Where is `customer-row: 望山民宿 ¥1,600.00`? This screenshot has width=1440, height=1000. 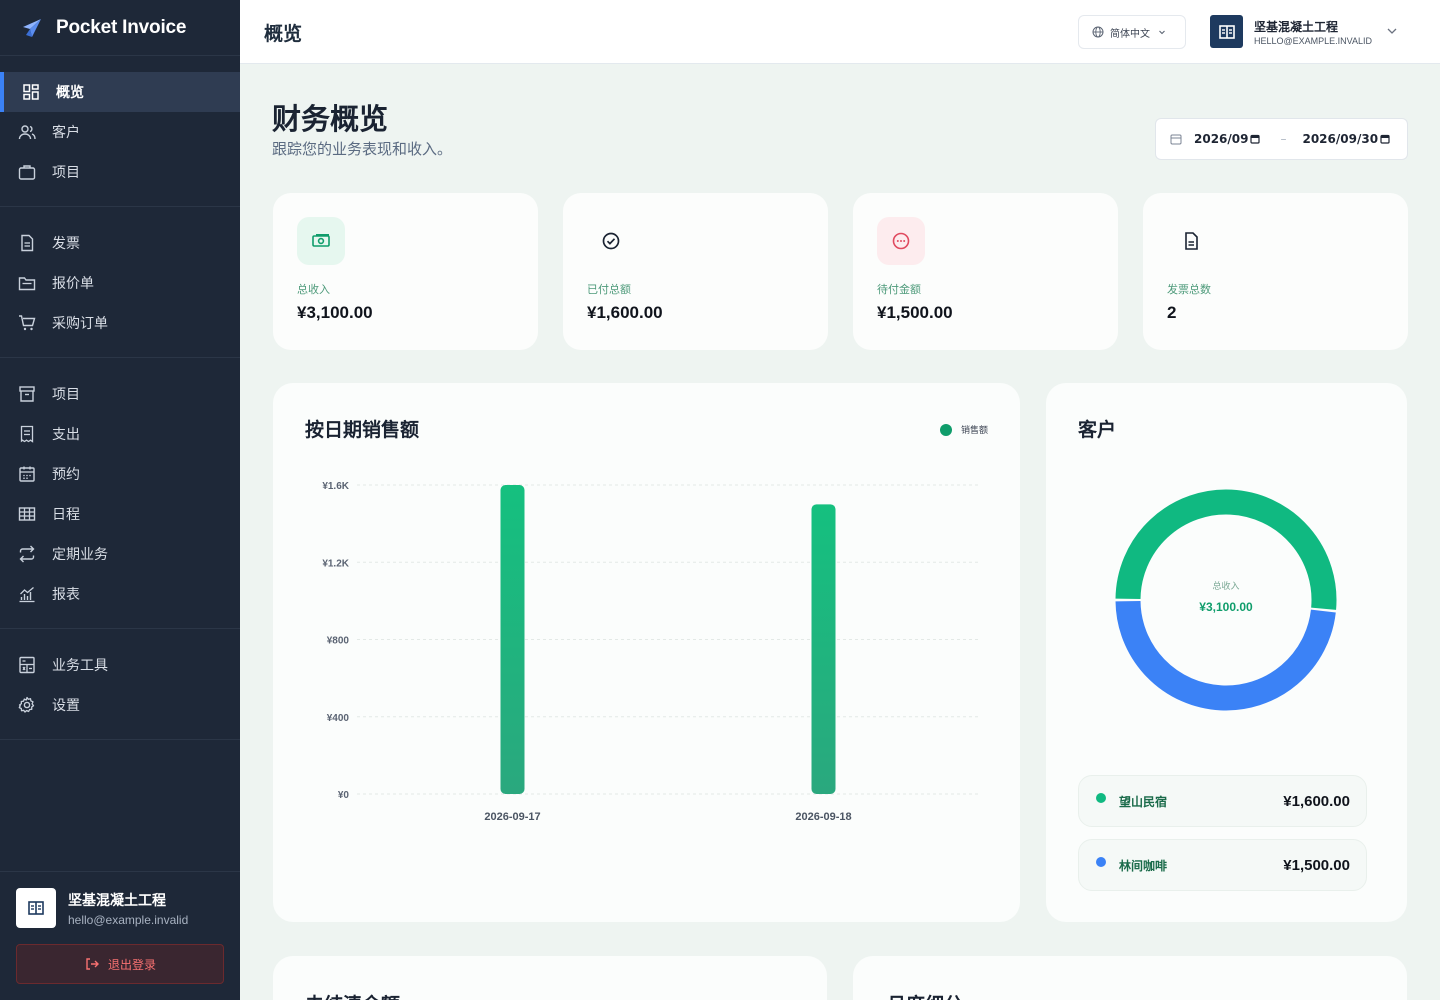
customer-row: 望山民宿 ¥1,600.00 is located at coordinates (1222, 801).